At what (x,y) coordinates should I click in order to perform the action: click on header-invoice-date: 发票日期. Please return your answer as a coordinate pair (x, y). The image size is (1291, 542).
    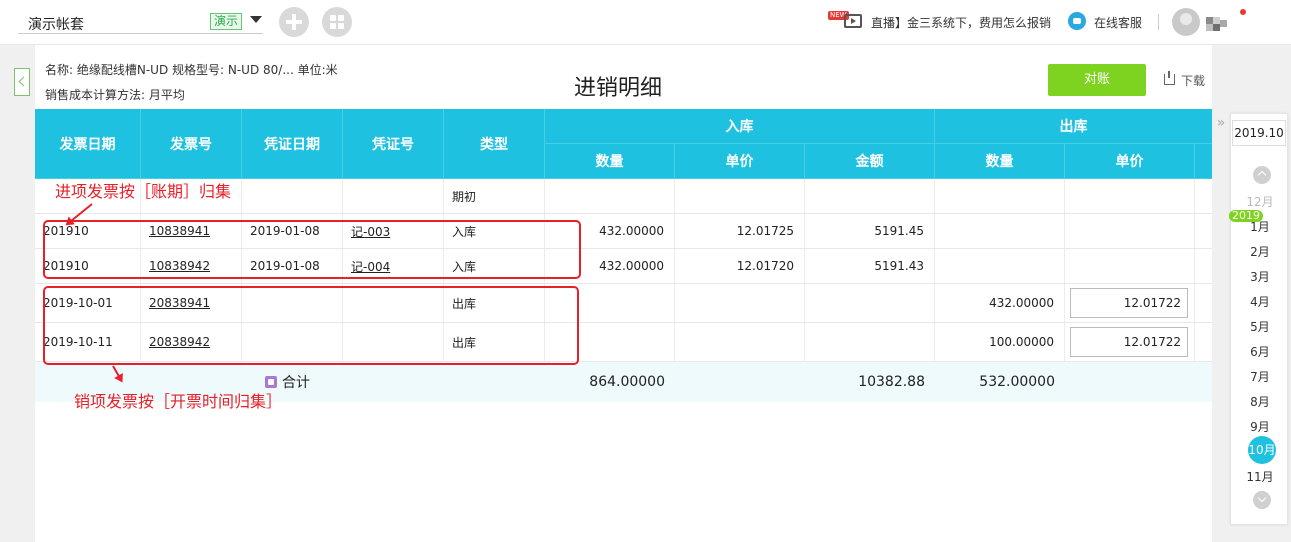
    Looking at the image, I should click on (88, 144).